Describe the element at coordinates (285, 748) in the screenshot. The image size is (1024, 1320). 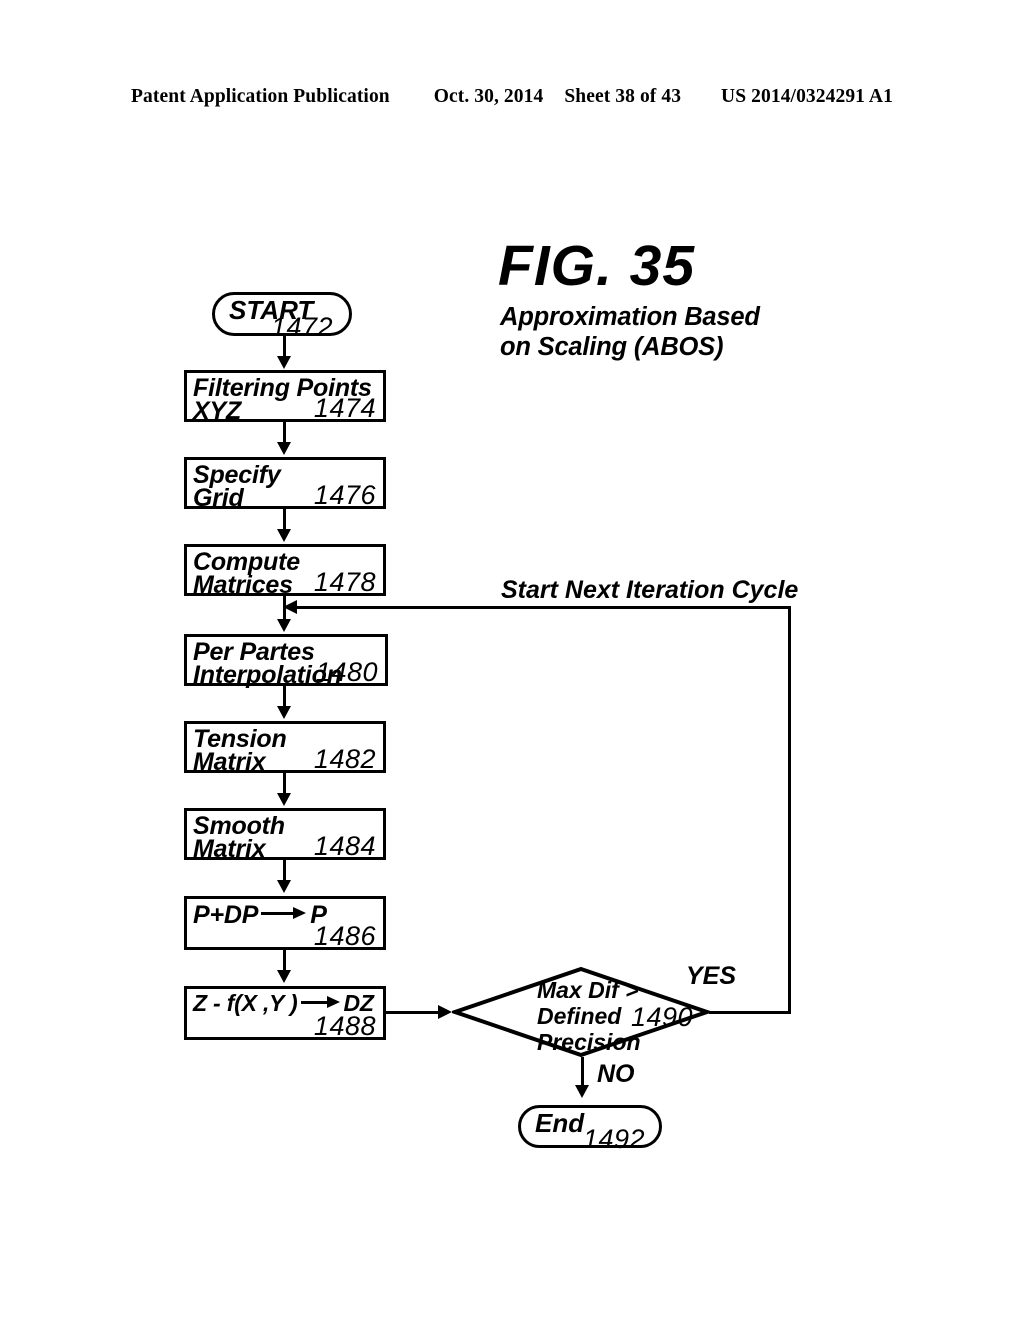
I see `flow-node-tension-matrix: Tension Matrix 1482` at that location.